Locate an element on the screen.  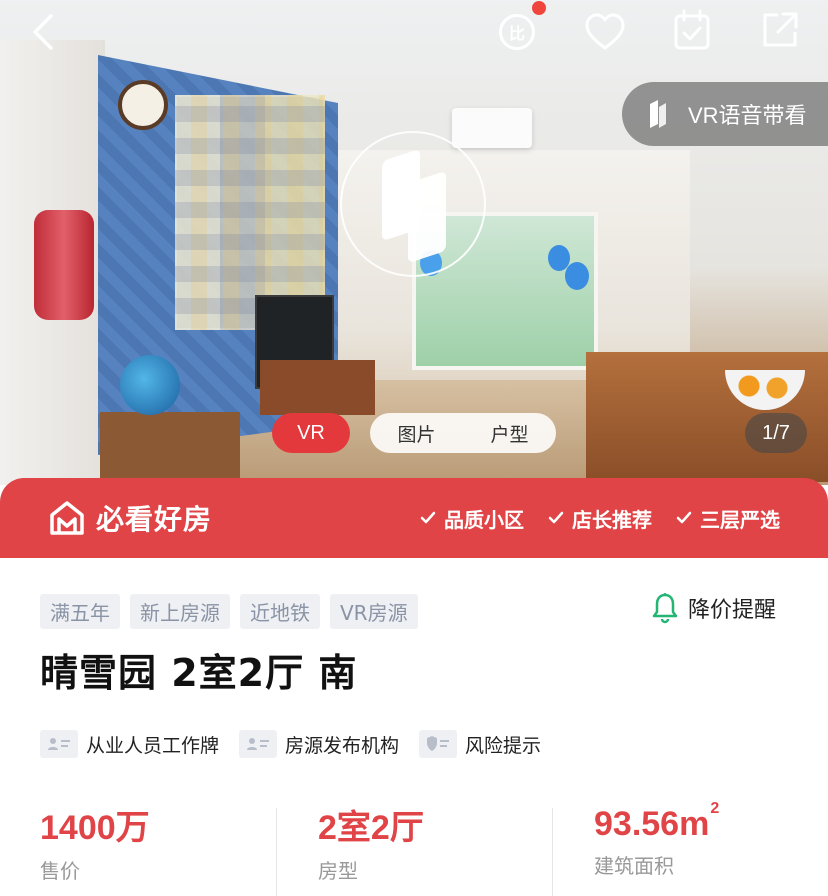
cert-label: 风险提示 is located at coordinates (503, 745).